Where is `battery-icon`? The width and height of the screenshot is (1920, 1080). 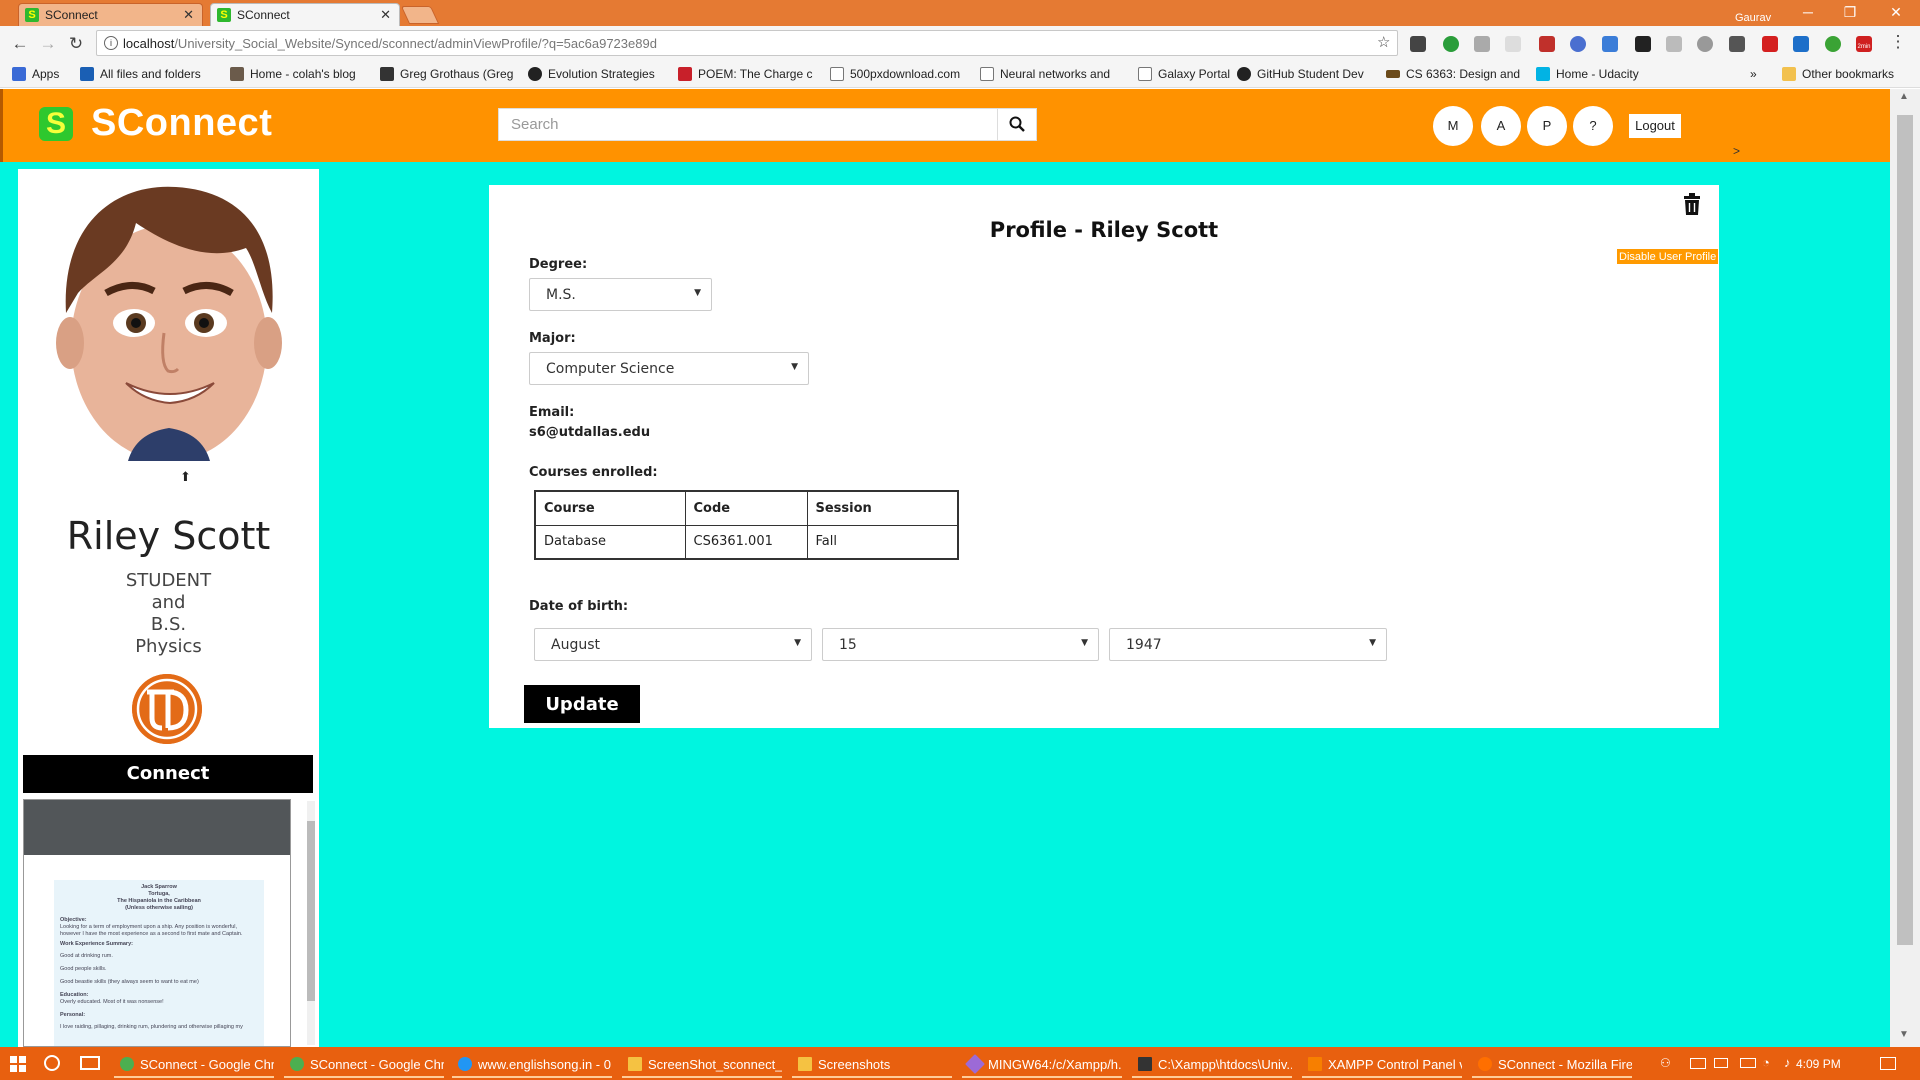 battery-icon is located at coordinates (1748, 1063).